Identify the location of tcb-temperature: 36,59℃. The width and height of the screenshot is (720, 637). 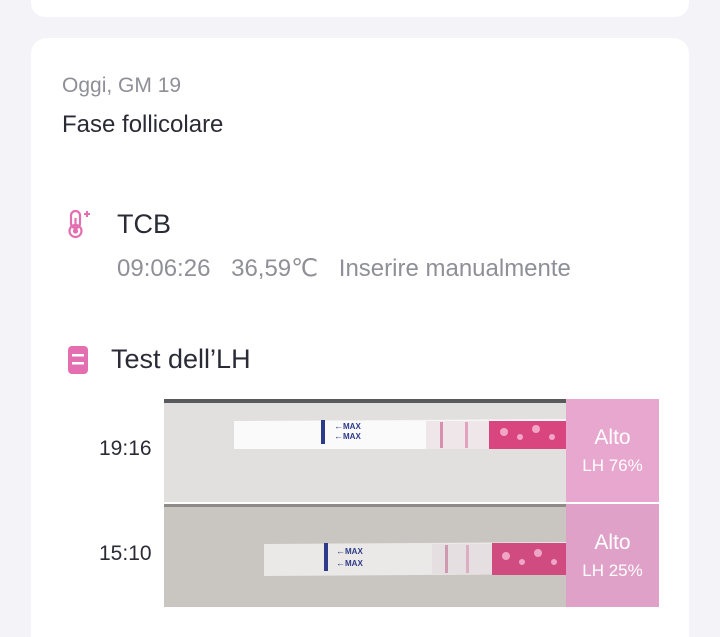
(275, 268).